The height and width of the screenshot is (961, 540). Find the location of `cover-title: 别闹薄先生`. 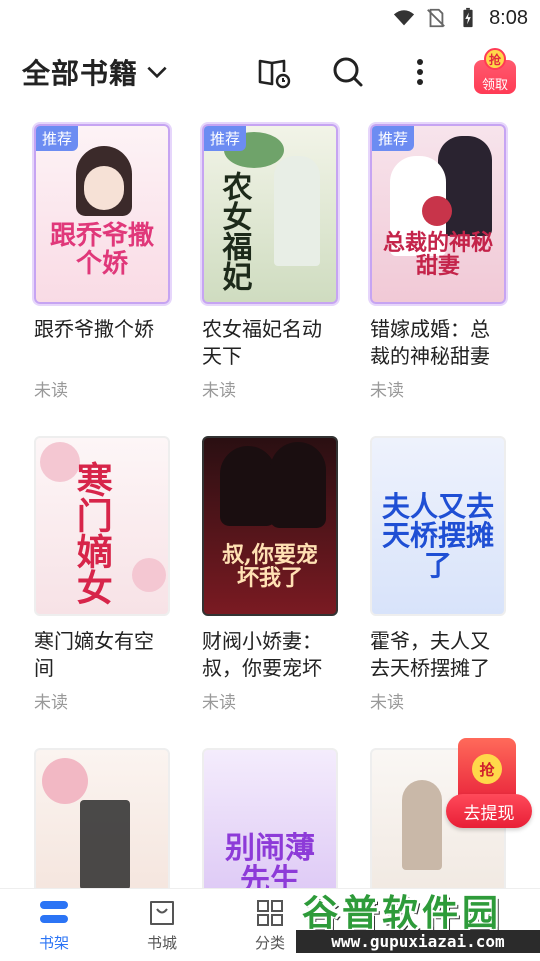

cover-title: 别闹薄先生 is located at coordinates (270, 859).